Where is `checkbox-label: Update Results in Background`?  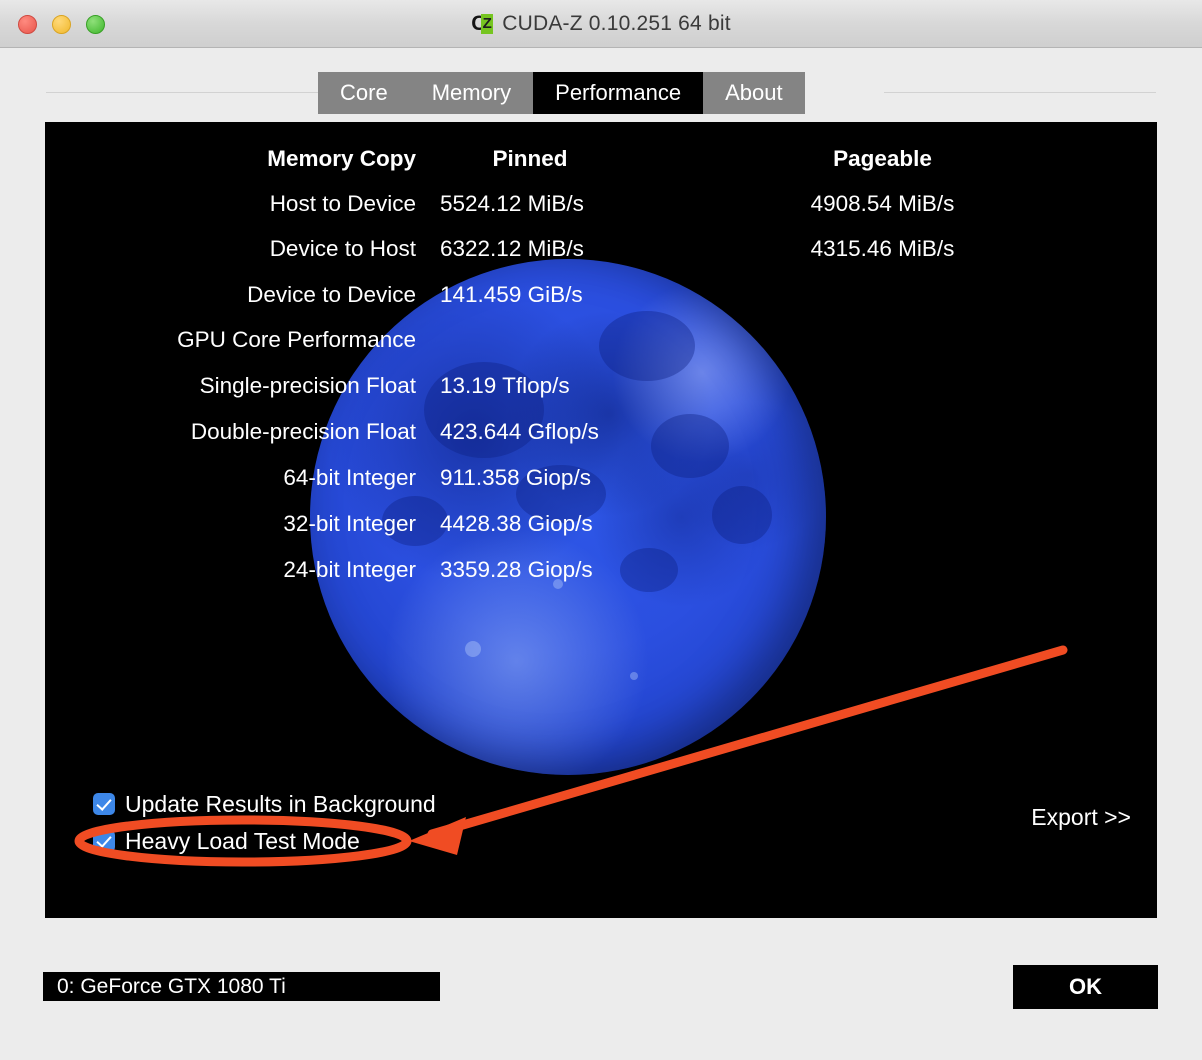
checkbox-label: Update Results in Background is located at coordinates (280, 803).